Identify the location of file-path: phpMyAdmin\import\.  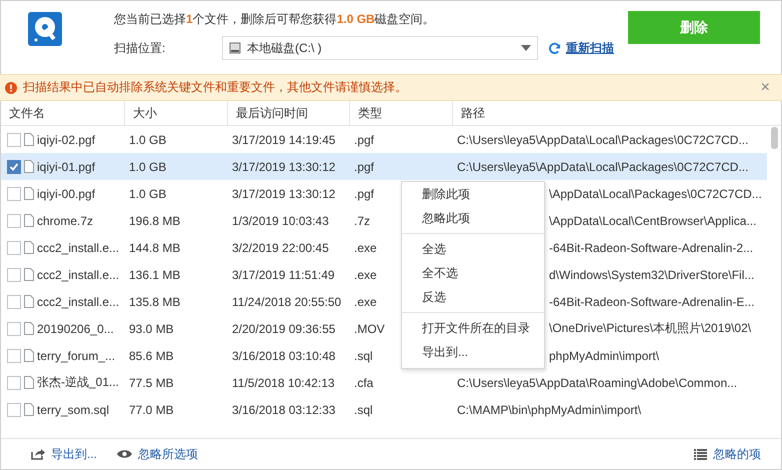
(604, 355).